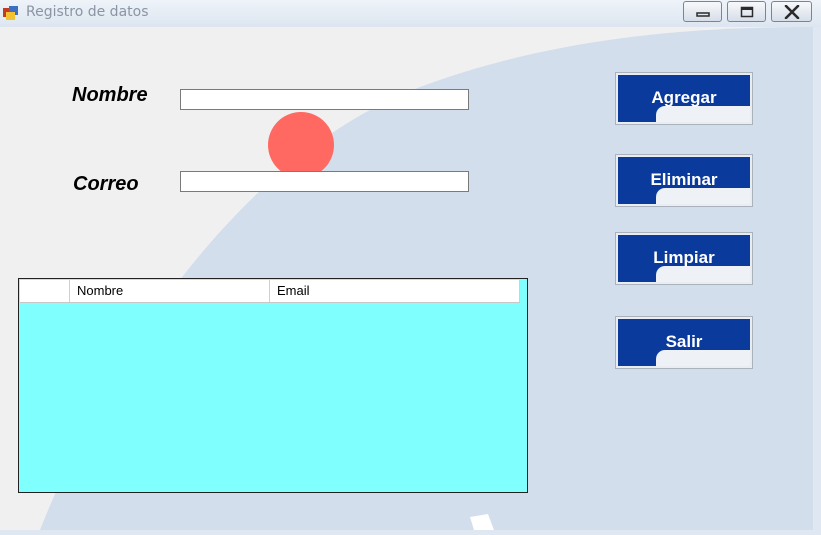 The image size is (821, 535). Describe the element at coordinates (10, 13) in the screenshot. I see `form-icon` at that location.